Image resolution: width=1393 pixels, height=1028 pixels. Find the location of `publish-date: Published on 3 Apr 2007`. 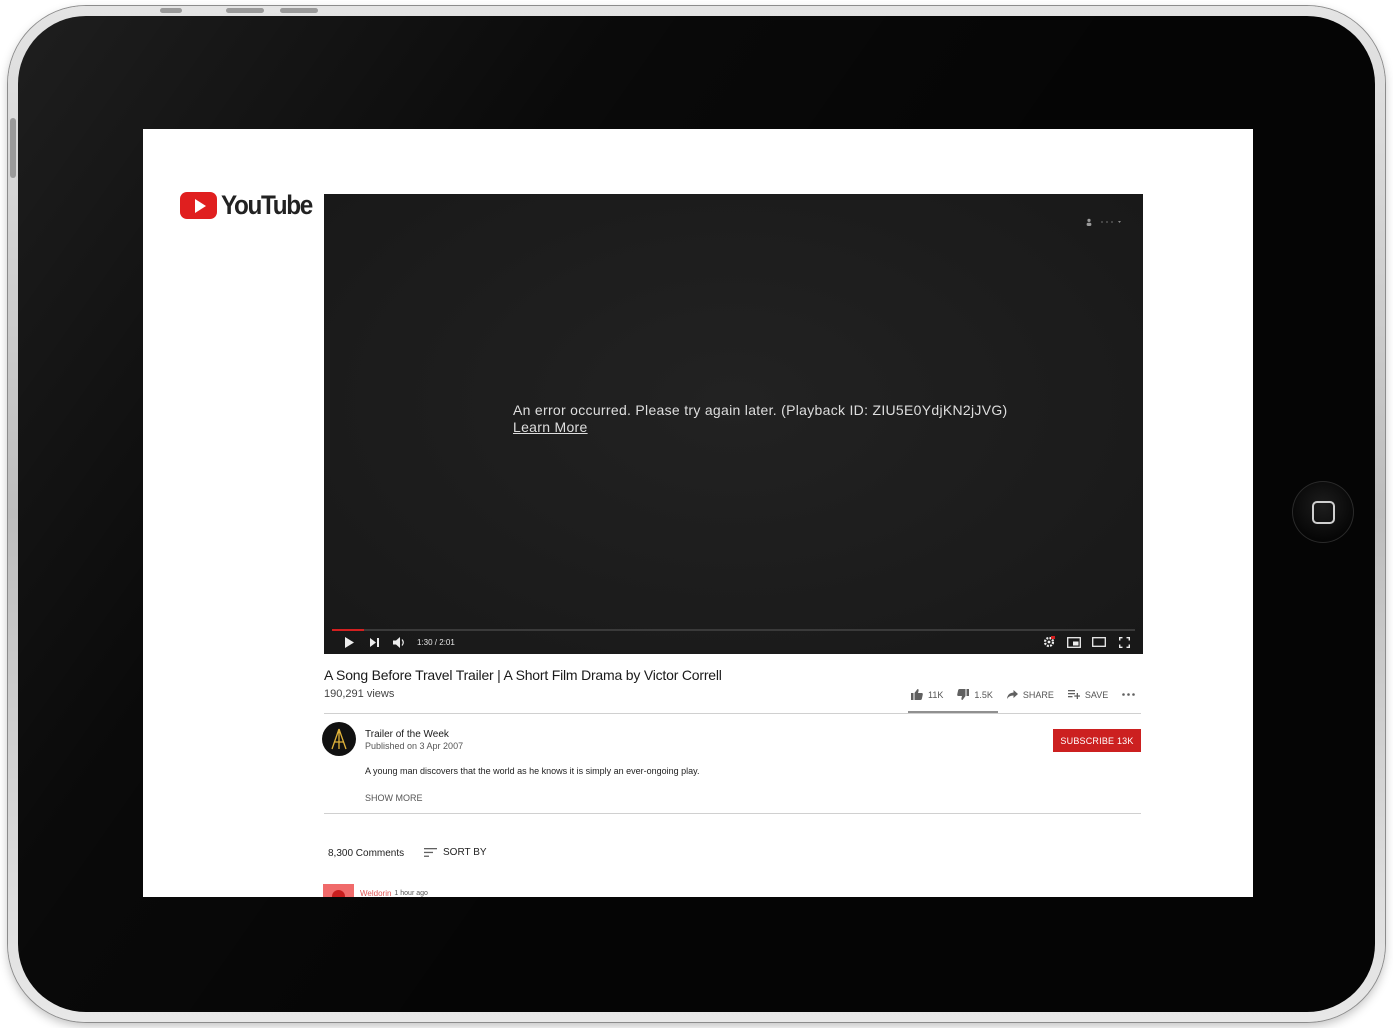

publish-date: Published on 3 Apr 2007 is located at coordinates (414, 746).